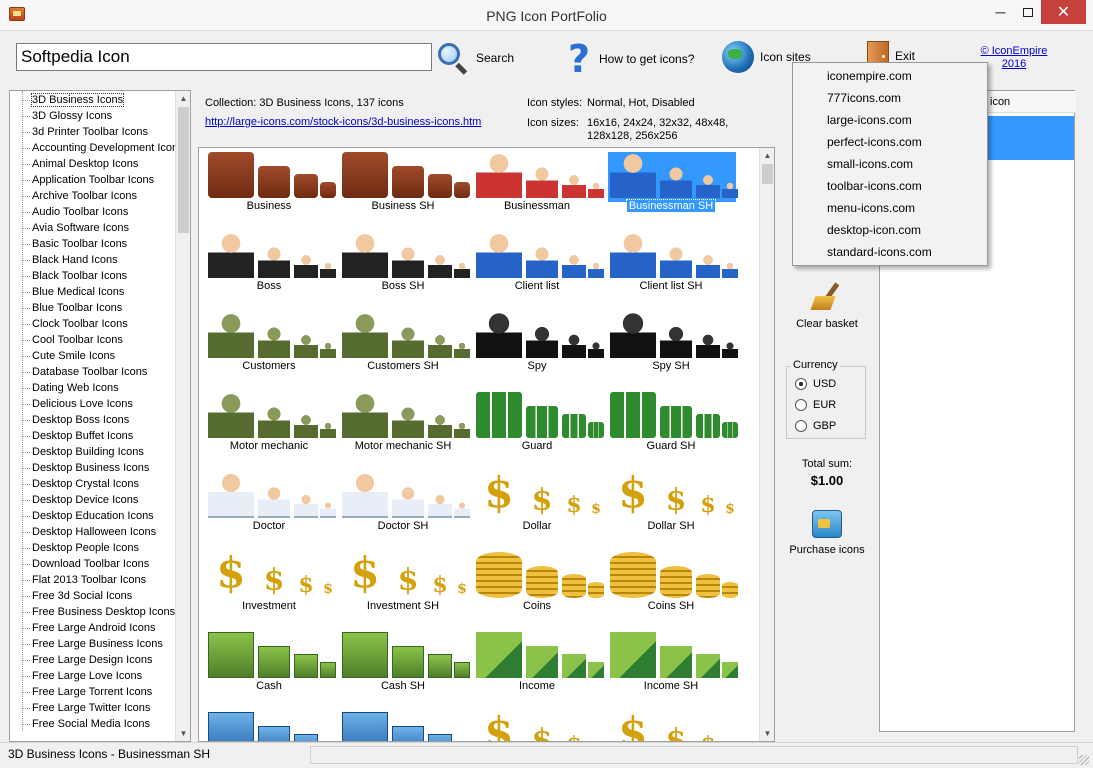 The width and height of the screenshot is (1093, 768). What do you see at coordinates (102, 340) in the screenshot?
I see `tree-item: Cool Toolbar Icons` at bounding box center [102, 340].